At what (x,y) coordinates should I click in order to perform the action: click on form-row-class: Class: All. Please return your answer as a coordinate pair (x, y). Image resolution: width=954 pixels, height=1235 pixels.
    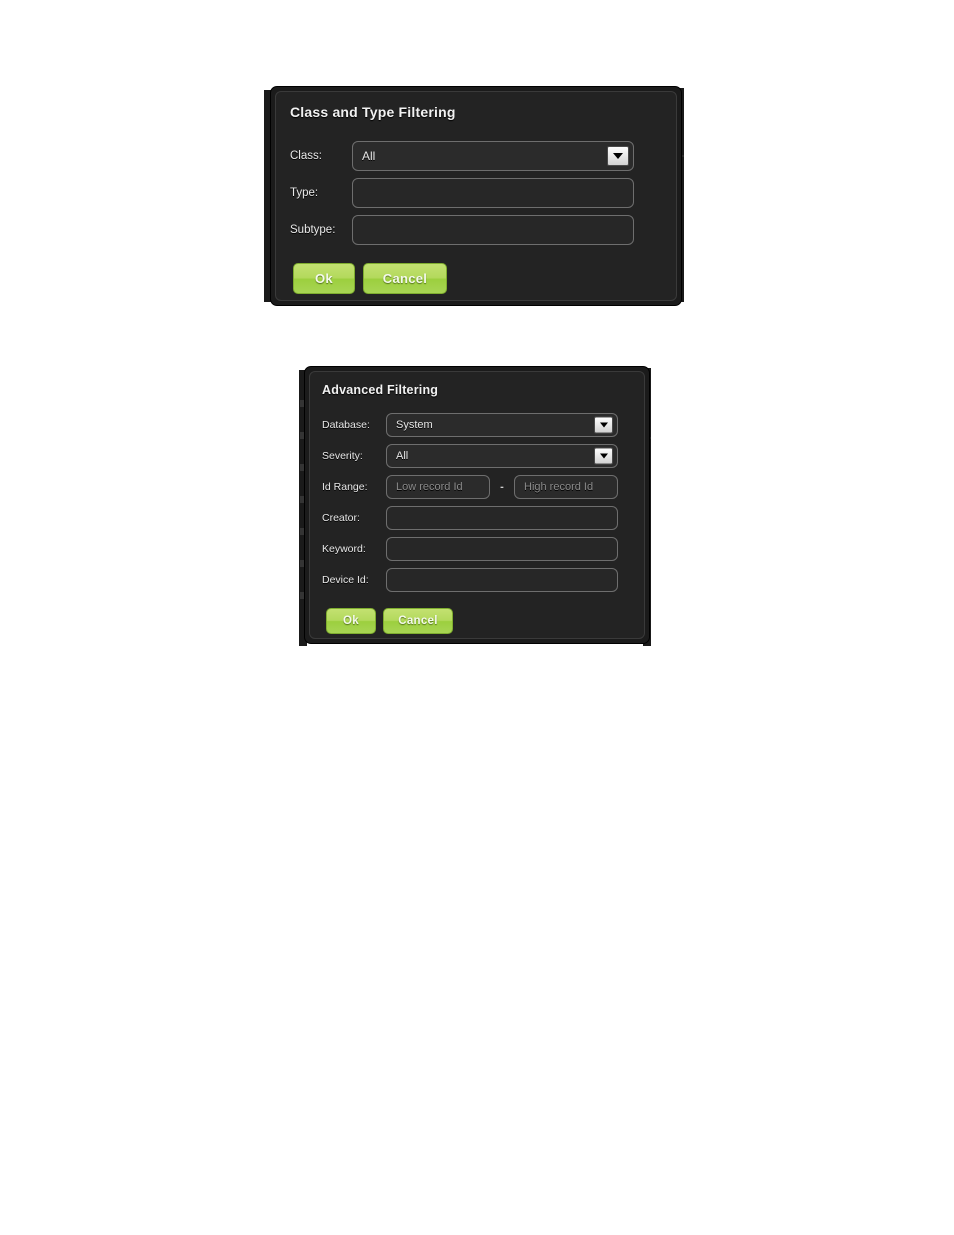
    Looking at the image, I should click on (476, 156).